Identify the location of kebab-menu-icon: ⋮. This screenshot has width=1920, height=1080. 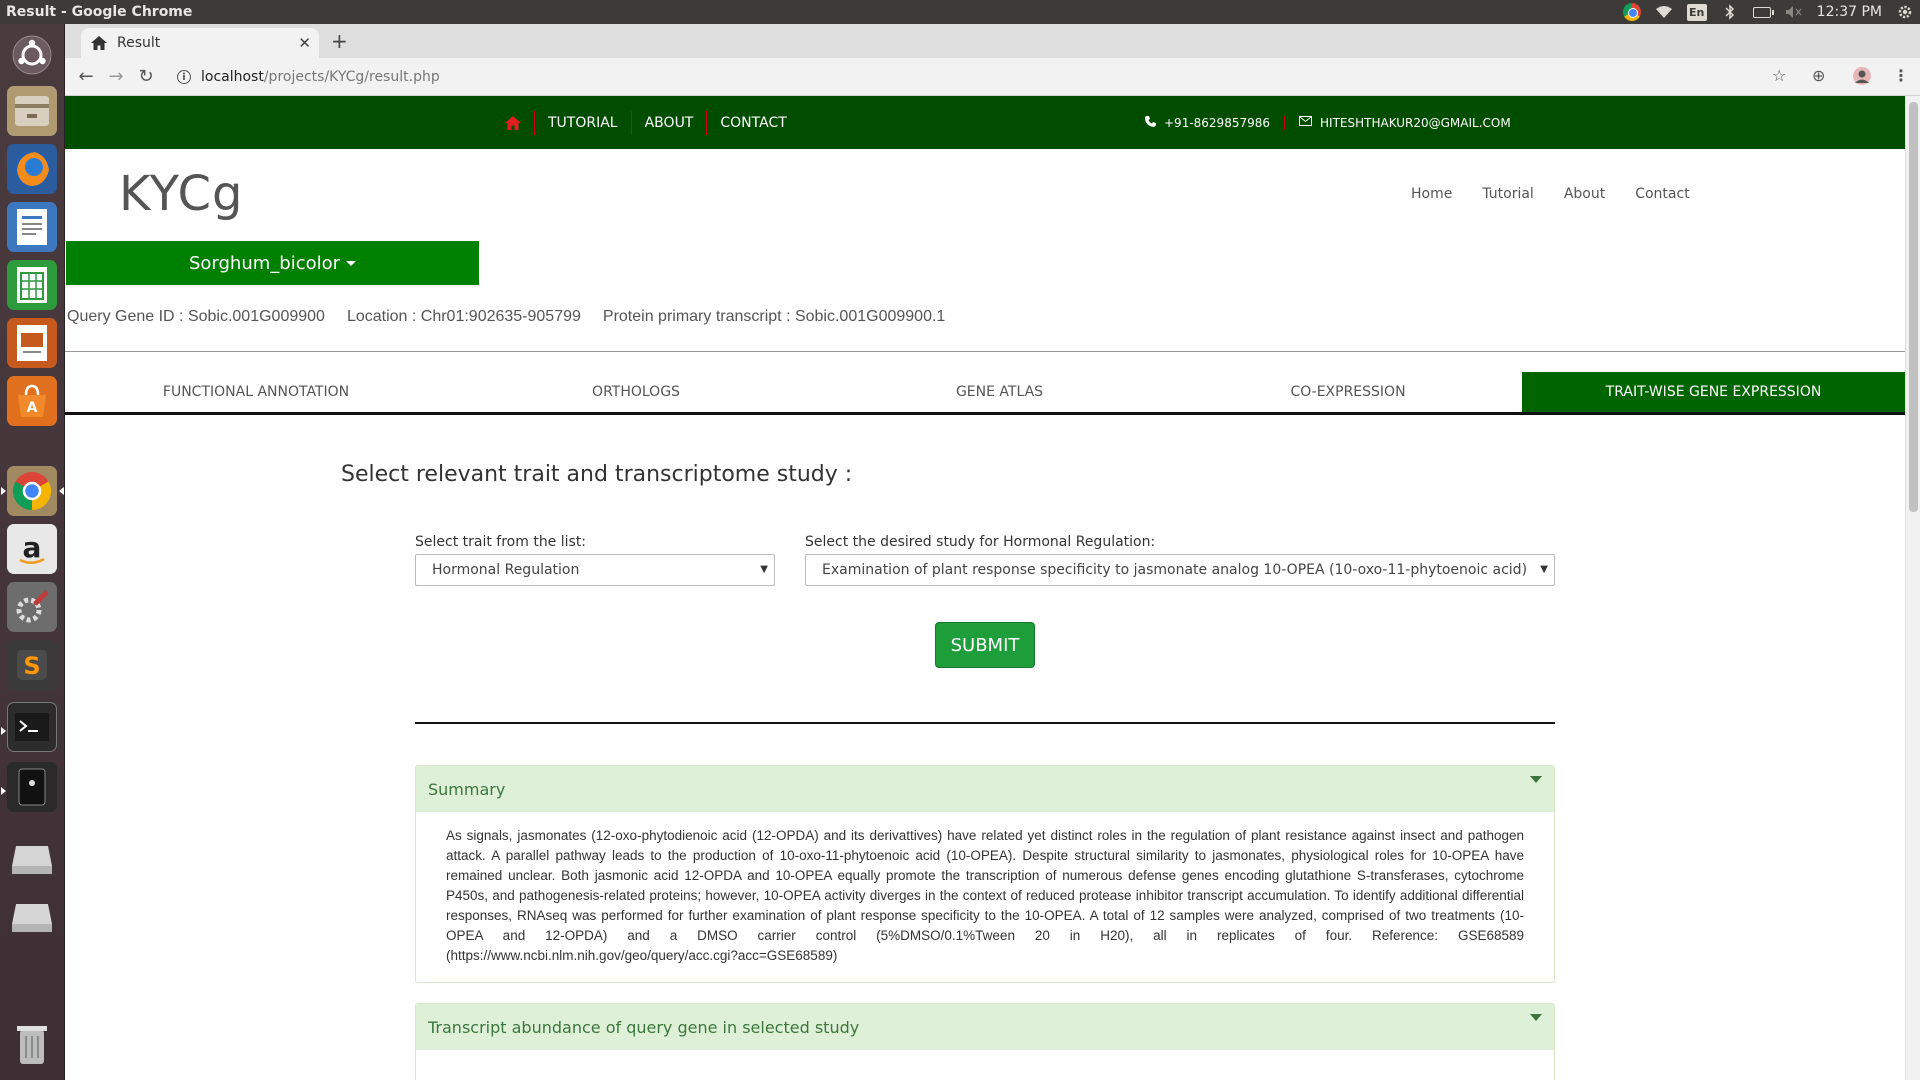
(1901, 75).